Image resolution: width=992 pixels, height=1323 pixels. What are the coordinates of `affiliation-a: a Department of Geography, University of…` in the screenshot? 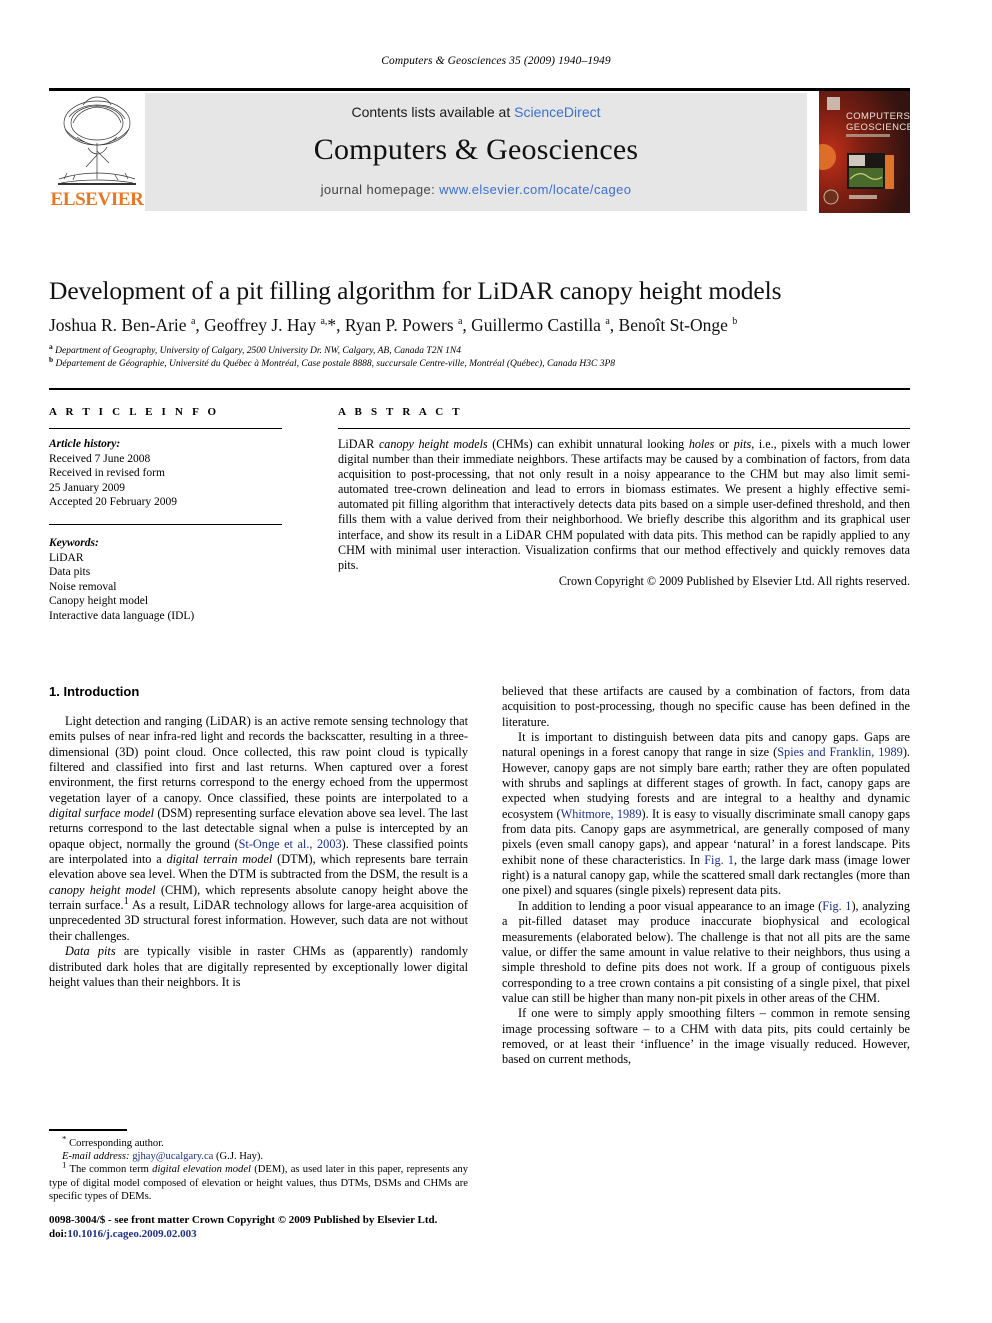 It's located at (255, 348).